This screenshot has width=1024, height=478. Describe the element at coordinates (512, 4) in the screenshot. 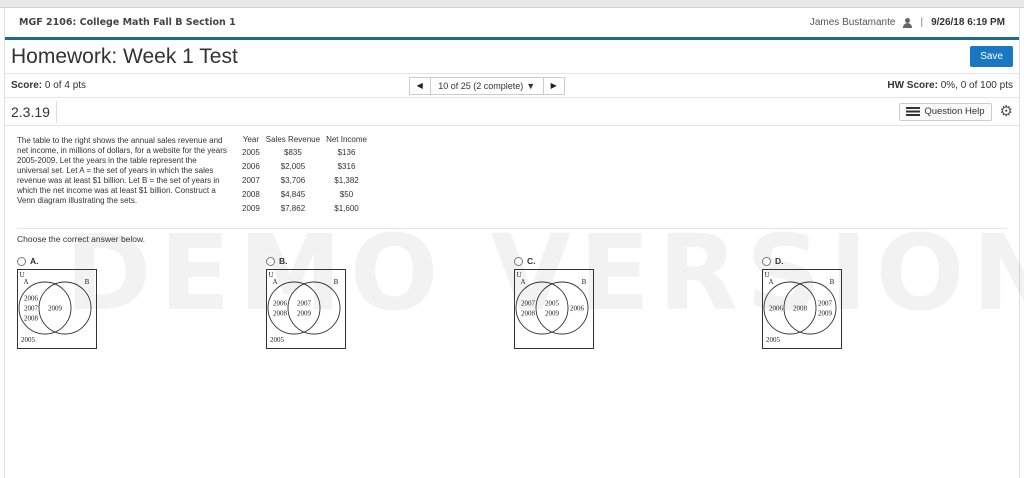

I see `browser-address-strip` at that location.